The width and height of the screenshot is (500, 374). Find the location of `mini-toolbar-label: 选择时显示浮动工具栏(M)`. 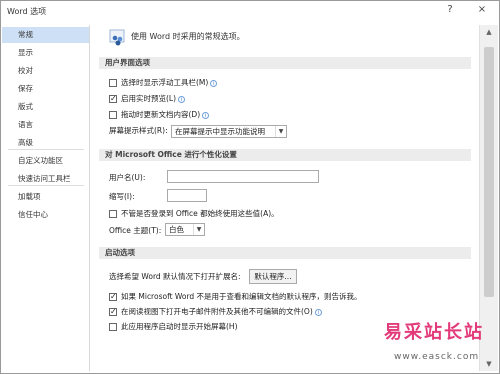

mini-toolbar-label: 选择时显示浮动工具栏(M) is located at coordinates (165, 82).